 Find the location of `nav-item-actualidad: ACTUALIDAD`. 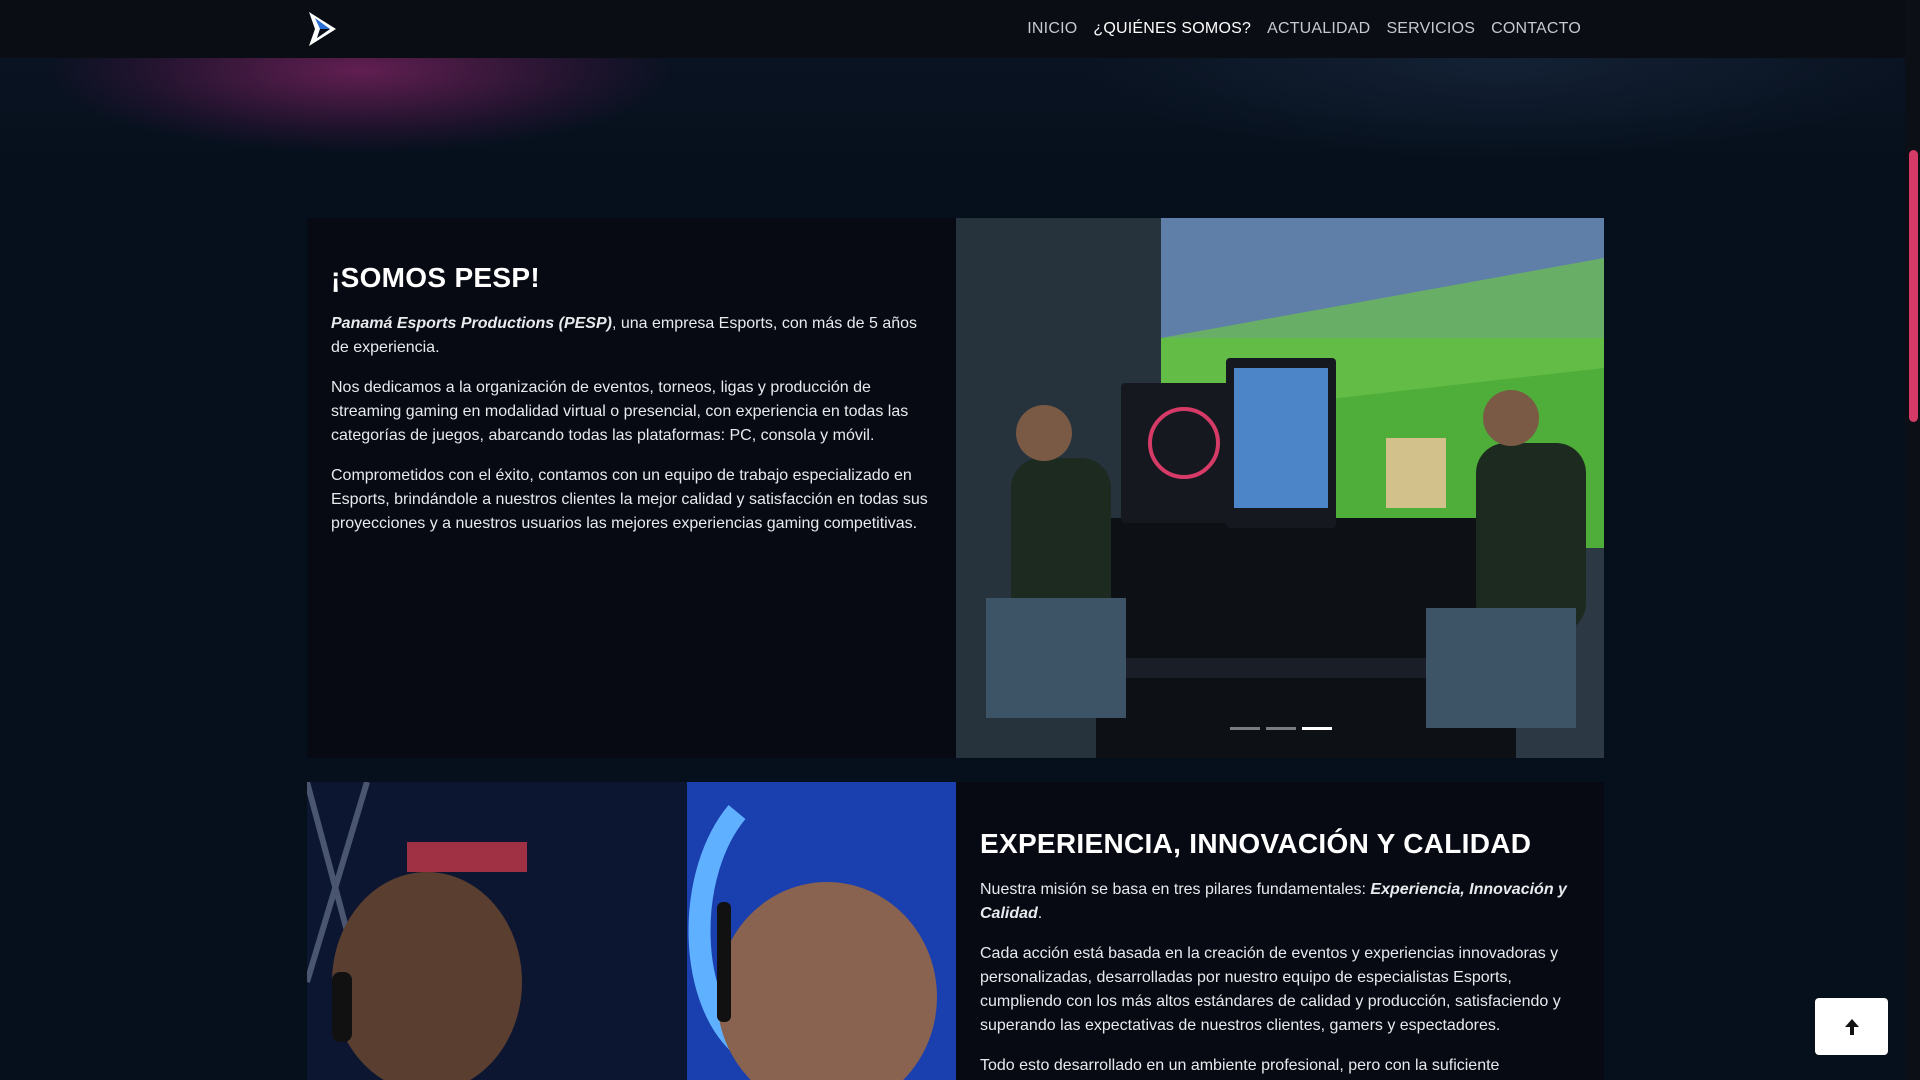

nav-item-actualidad: ACTUALIDAD is located at coordinates (1318, 29).